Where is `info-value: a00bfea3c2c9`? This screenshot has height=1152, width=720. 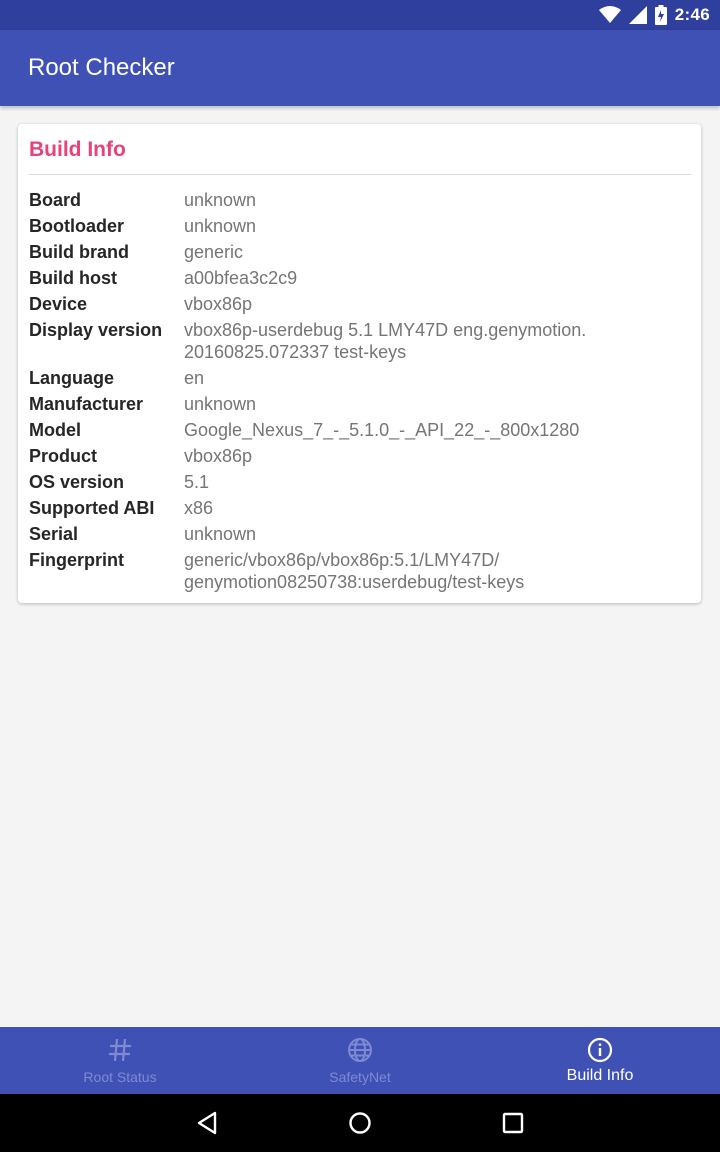
info-value: a00bfea3c2c9 is located at coordinates (241, 278).